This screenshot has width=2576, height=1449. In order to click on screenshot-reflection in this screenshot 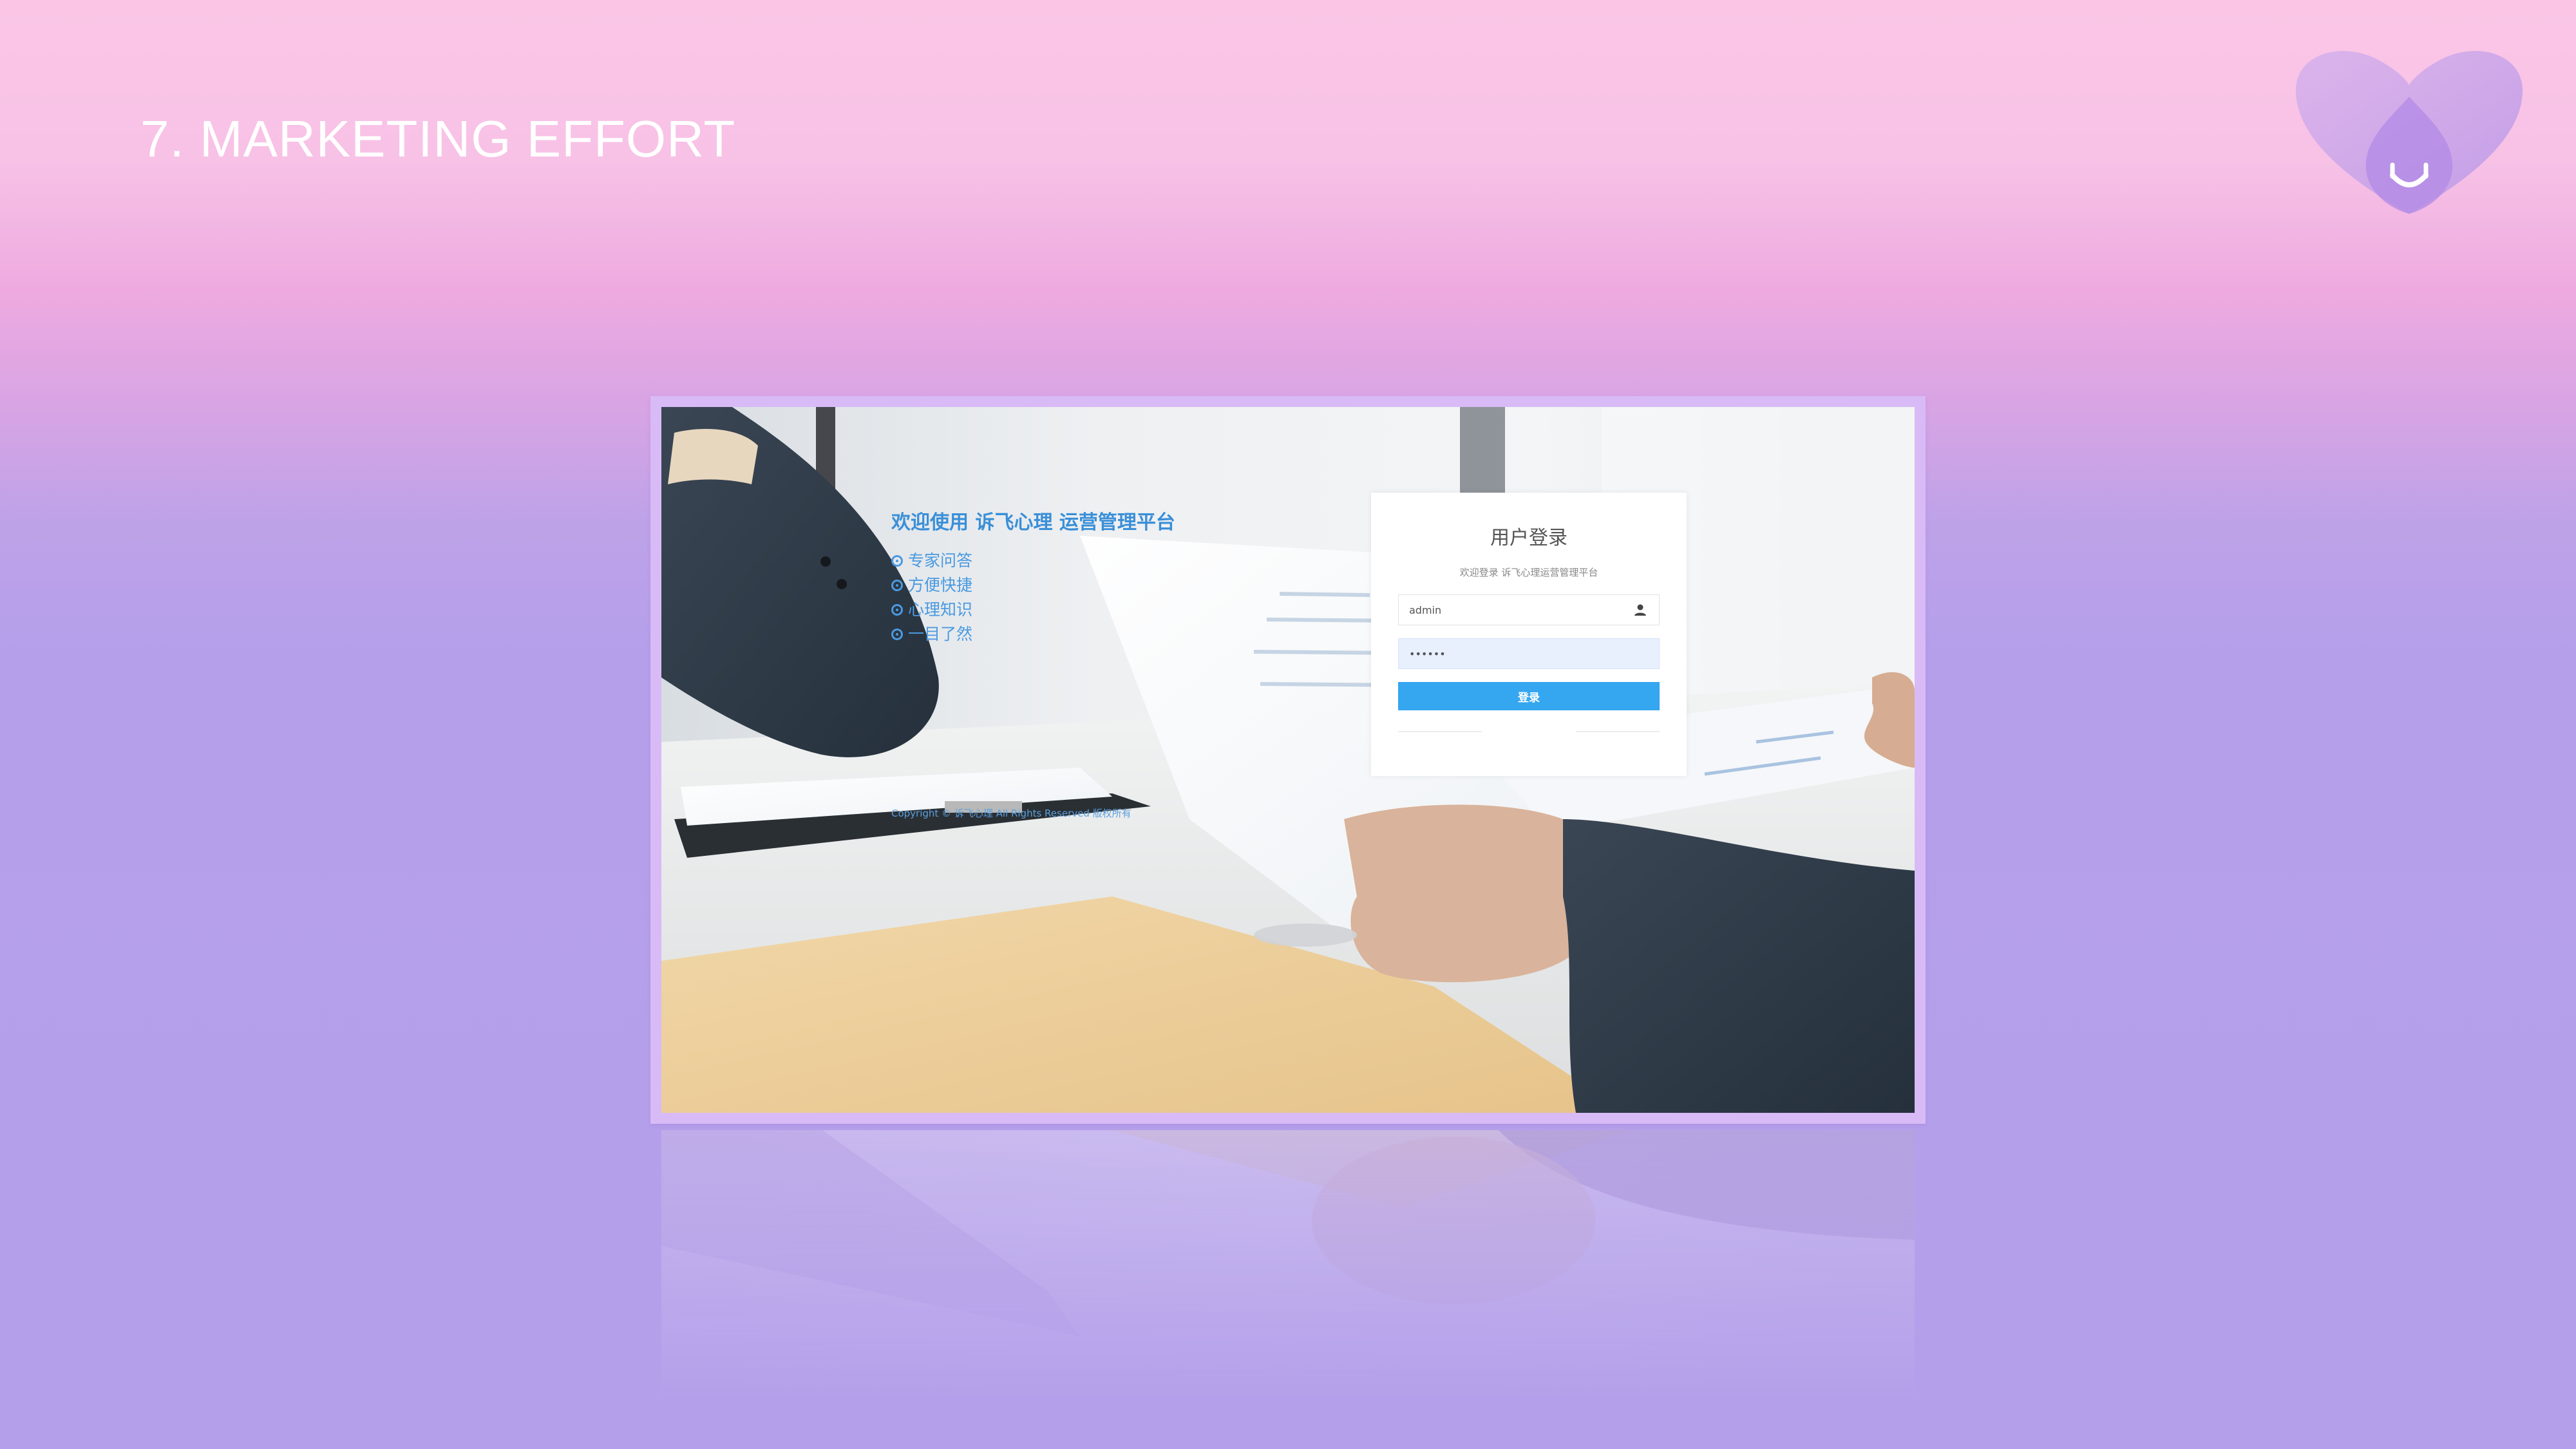, I will do `click(1288, 1265)`.